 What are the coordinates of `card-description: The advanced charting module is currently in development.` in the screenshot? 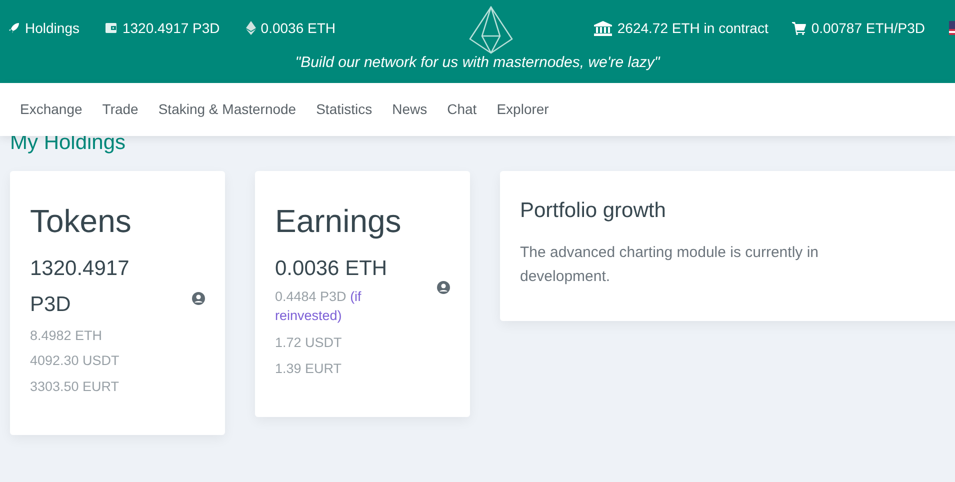 It's located at (670, 264).